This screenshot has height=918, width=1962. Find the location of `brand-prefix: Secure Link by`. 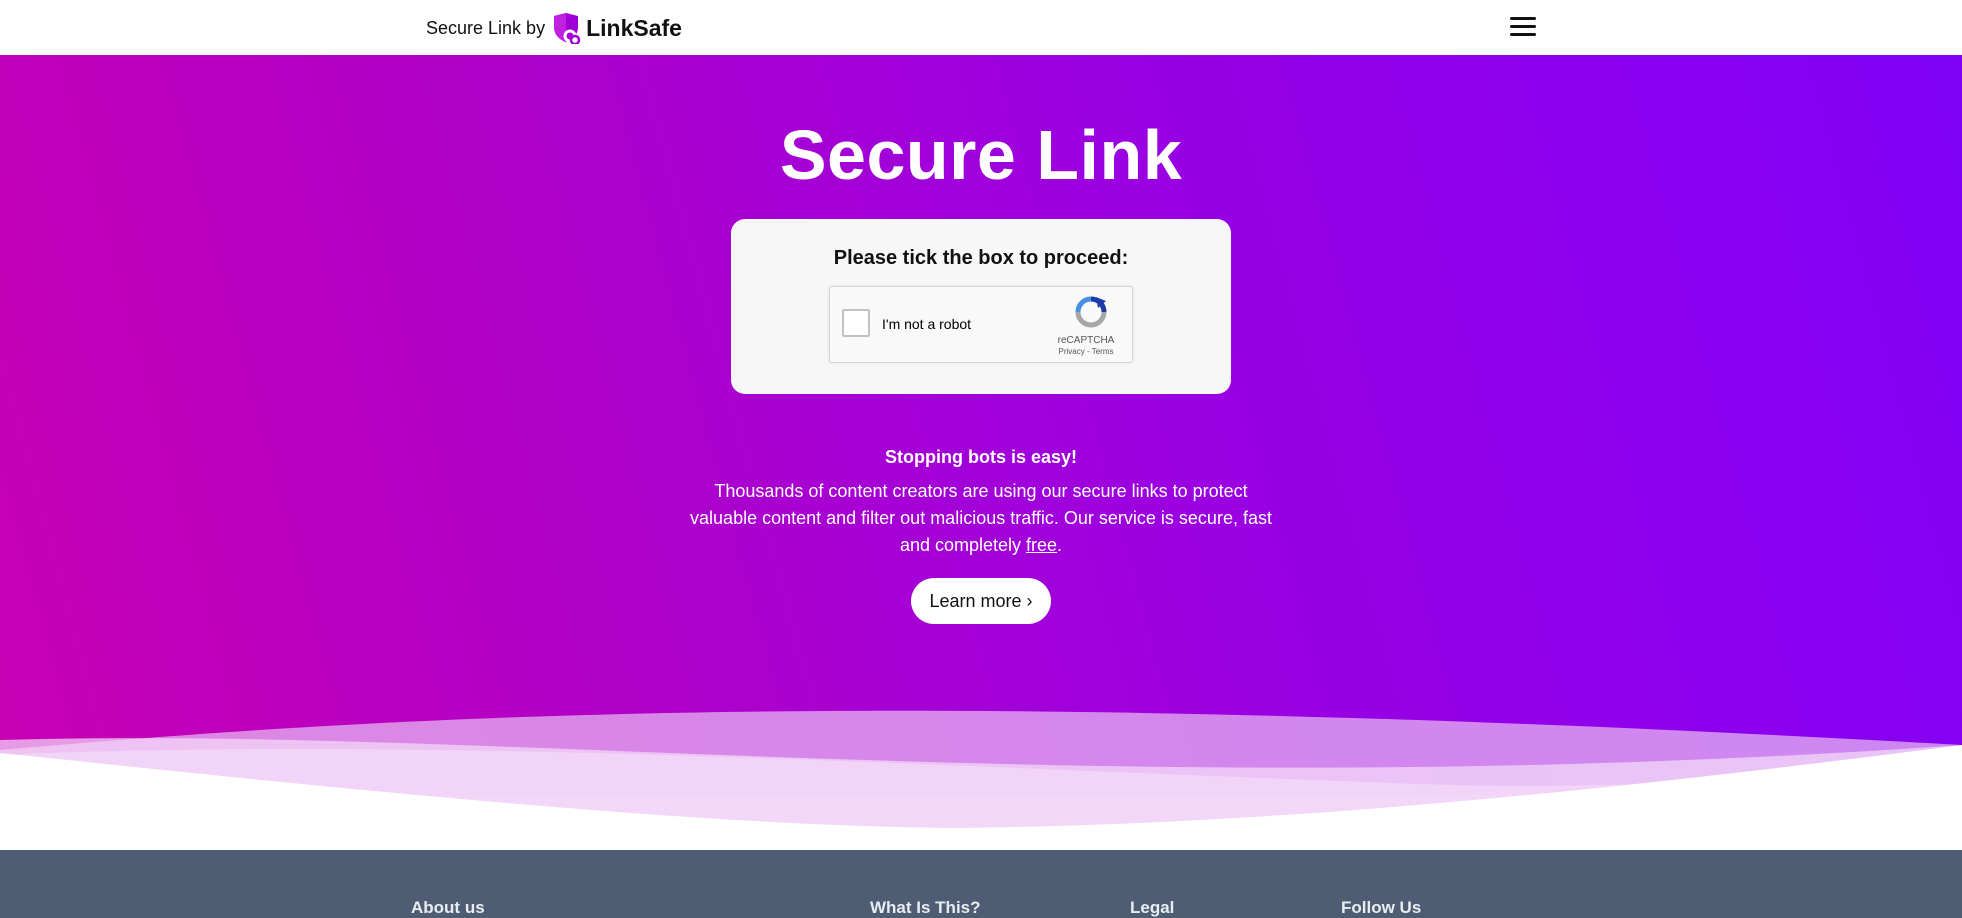

brand-prefix: Secure Link by is located at coordinates (486, 27).